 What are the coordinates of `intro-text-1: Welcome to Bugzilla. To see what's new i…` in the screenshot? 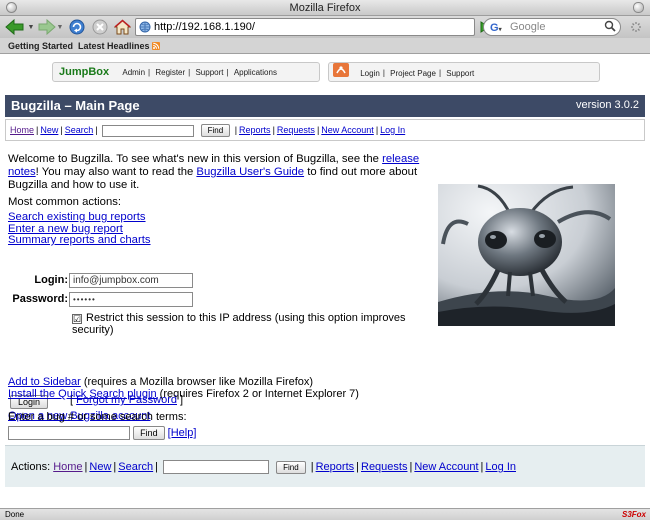 It's located at (195, 159).